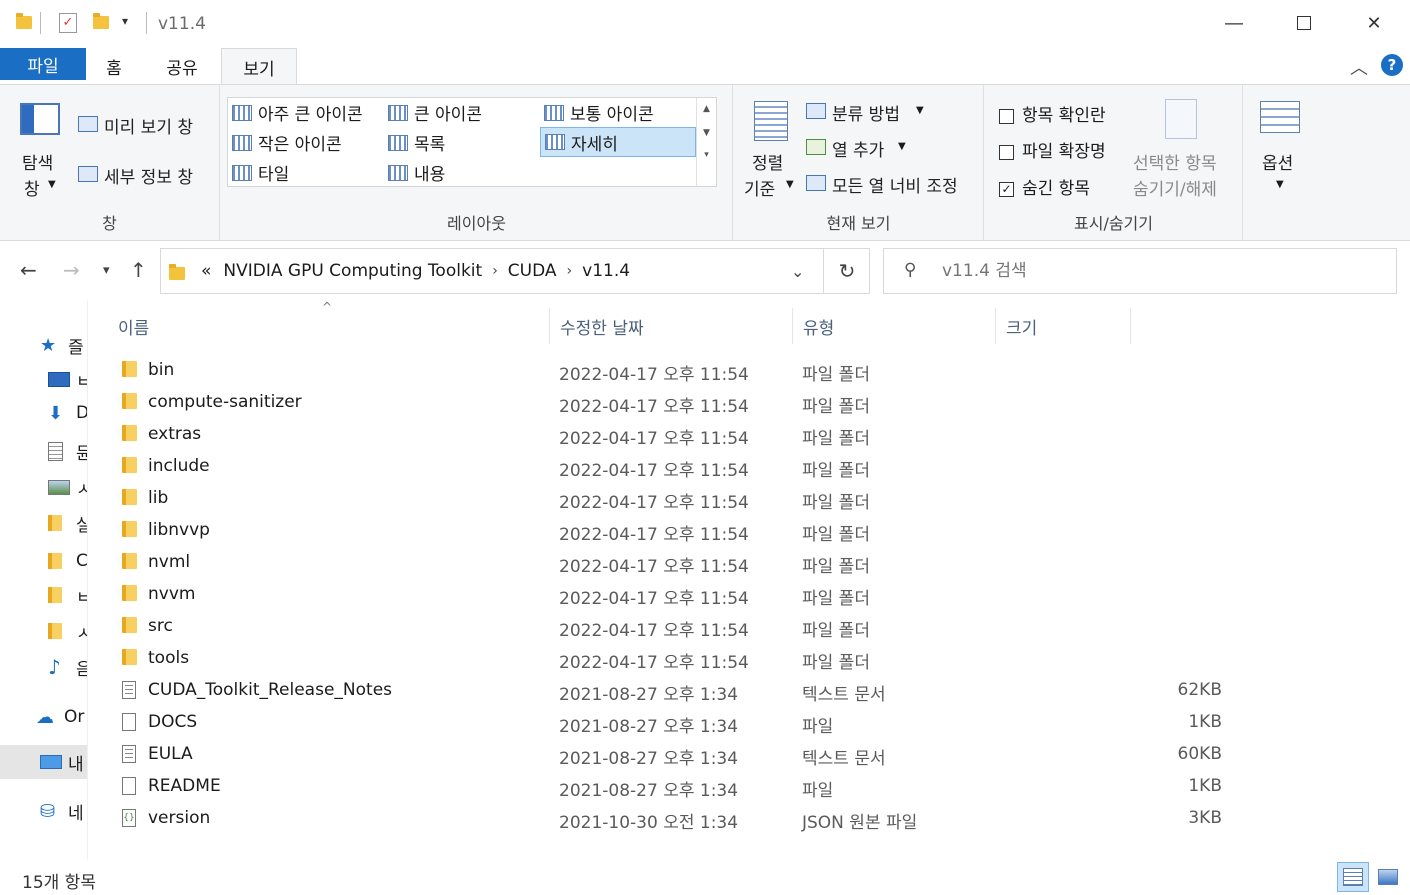 Image resolution: width=1410 pixels, height=895 pixels. What do you see at coordinates (68, 23) in the screenshot?
I see `properties-icon: ✓` at bounding box center [68, 23].